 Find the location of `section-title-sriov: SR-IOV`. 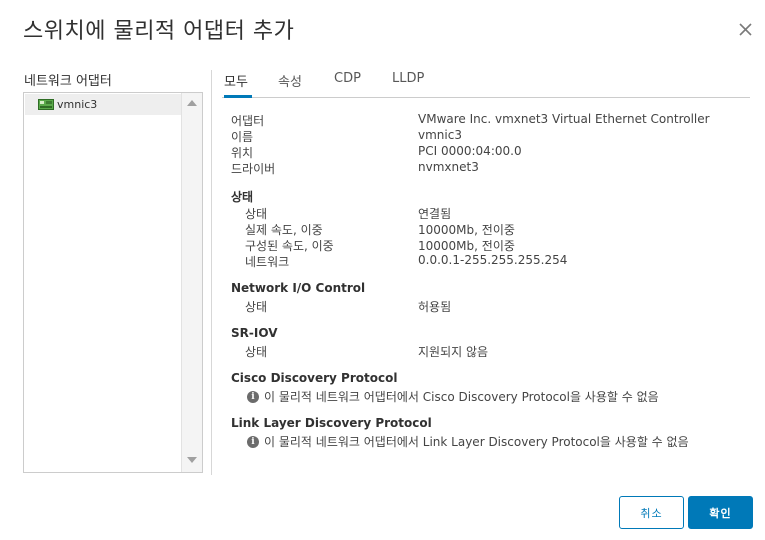

section-title-sriov: SR-IOV is located at coordinates (254, 333).